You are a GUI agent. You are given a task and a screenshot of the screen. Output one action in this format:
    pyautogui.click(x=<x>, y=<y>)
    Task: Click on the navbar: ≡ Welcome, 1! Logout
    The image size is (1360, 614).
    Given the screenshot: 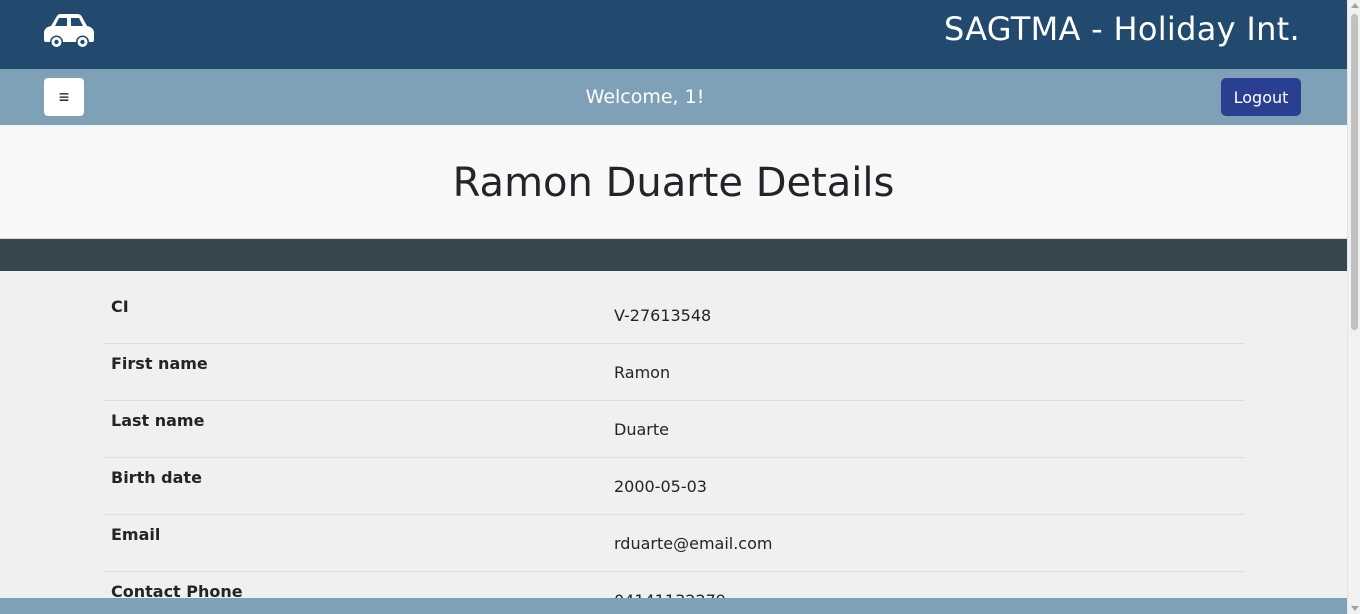 What is the action you would take?
    pyautogui.click(x=673, y=97)
    